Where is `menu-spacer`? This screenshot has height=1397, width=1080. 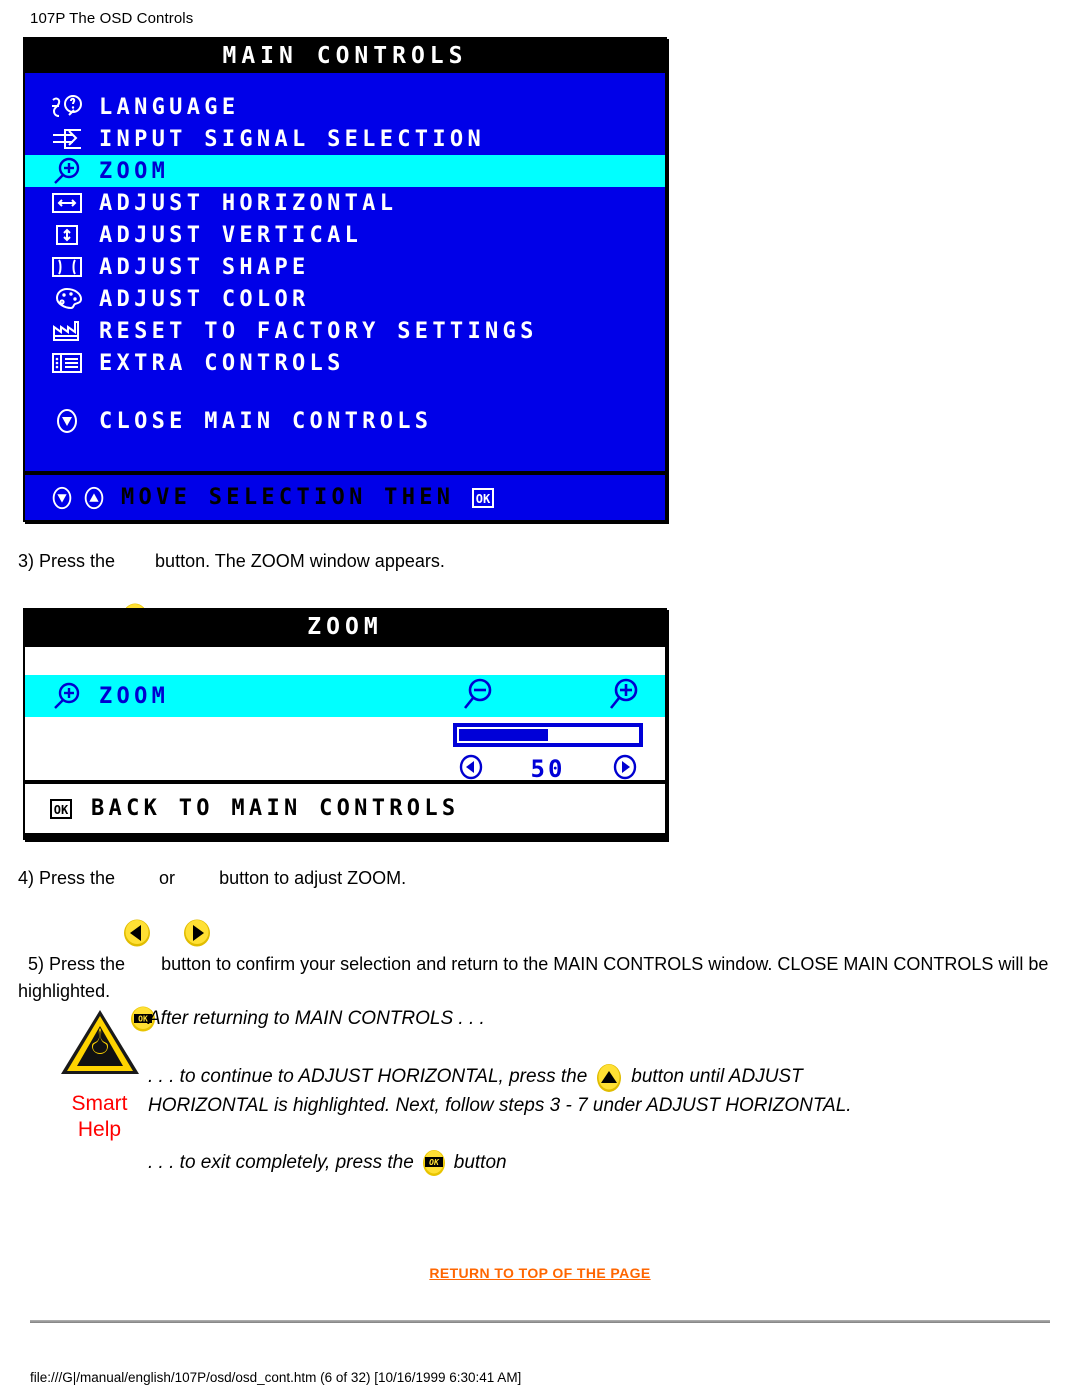 menu-spacer is located at coordinates (345, 392).